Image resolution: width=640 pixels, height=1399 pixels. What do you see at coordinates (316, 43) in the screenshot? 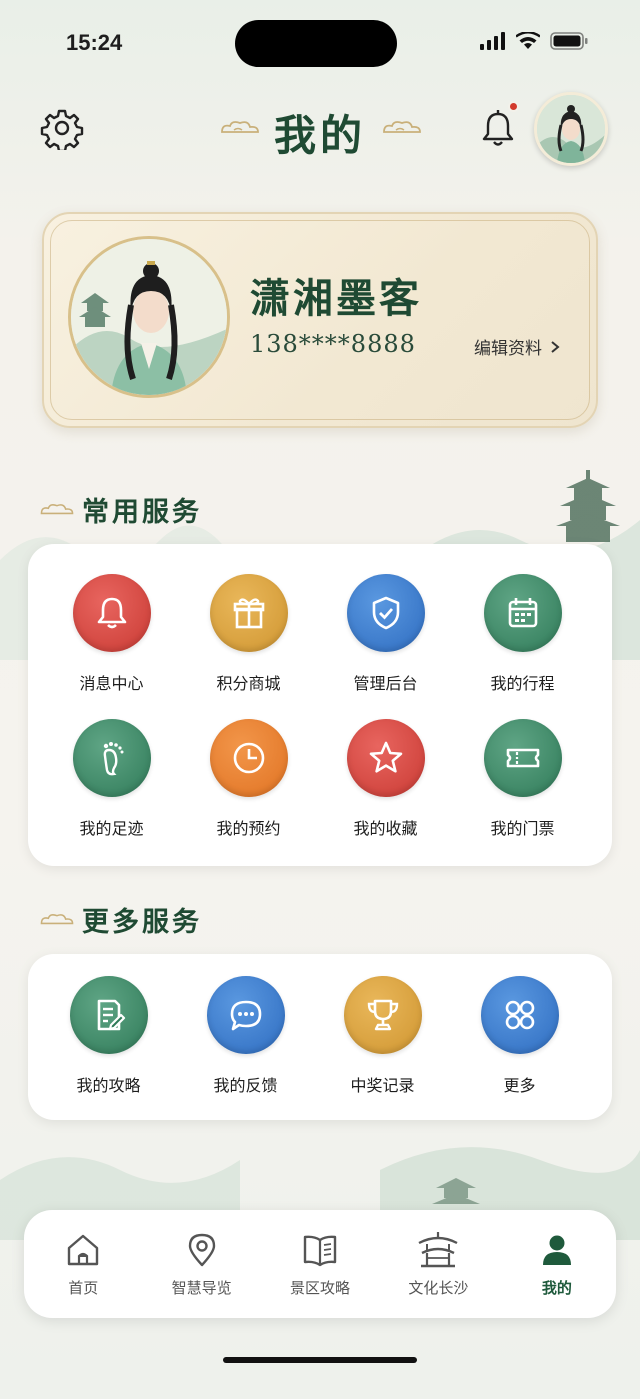
I see `dynamic-island` at bounding box center [316, 43].